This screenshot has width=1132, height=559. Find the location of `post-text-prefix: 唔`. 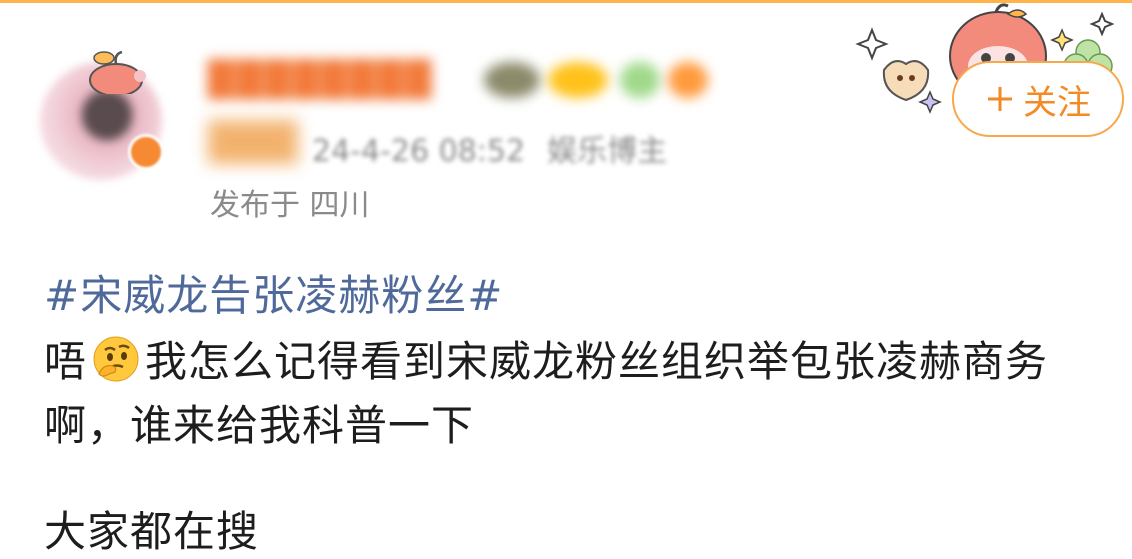

post-text-prefix: 唔 is located at coordinates (66, 361).